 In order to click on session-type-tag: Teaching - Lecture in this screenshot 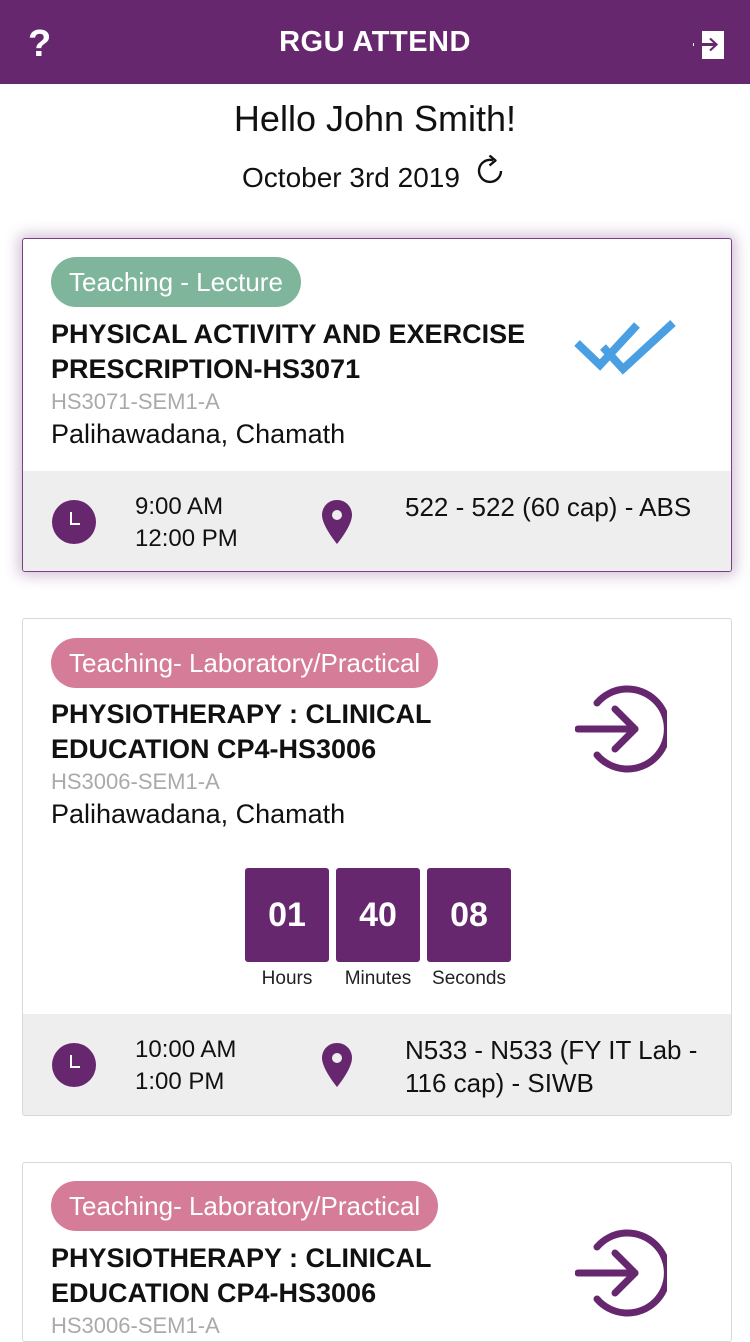, I will do `click(176, 282)`.